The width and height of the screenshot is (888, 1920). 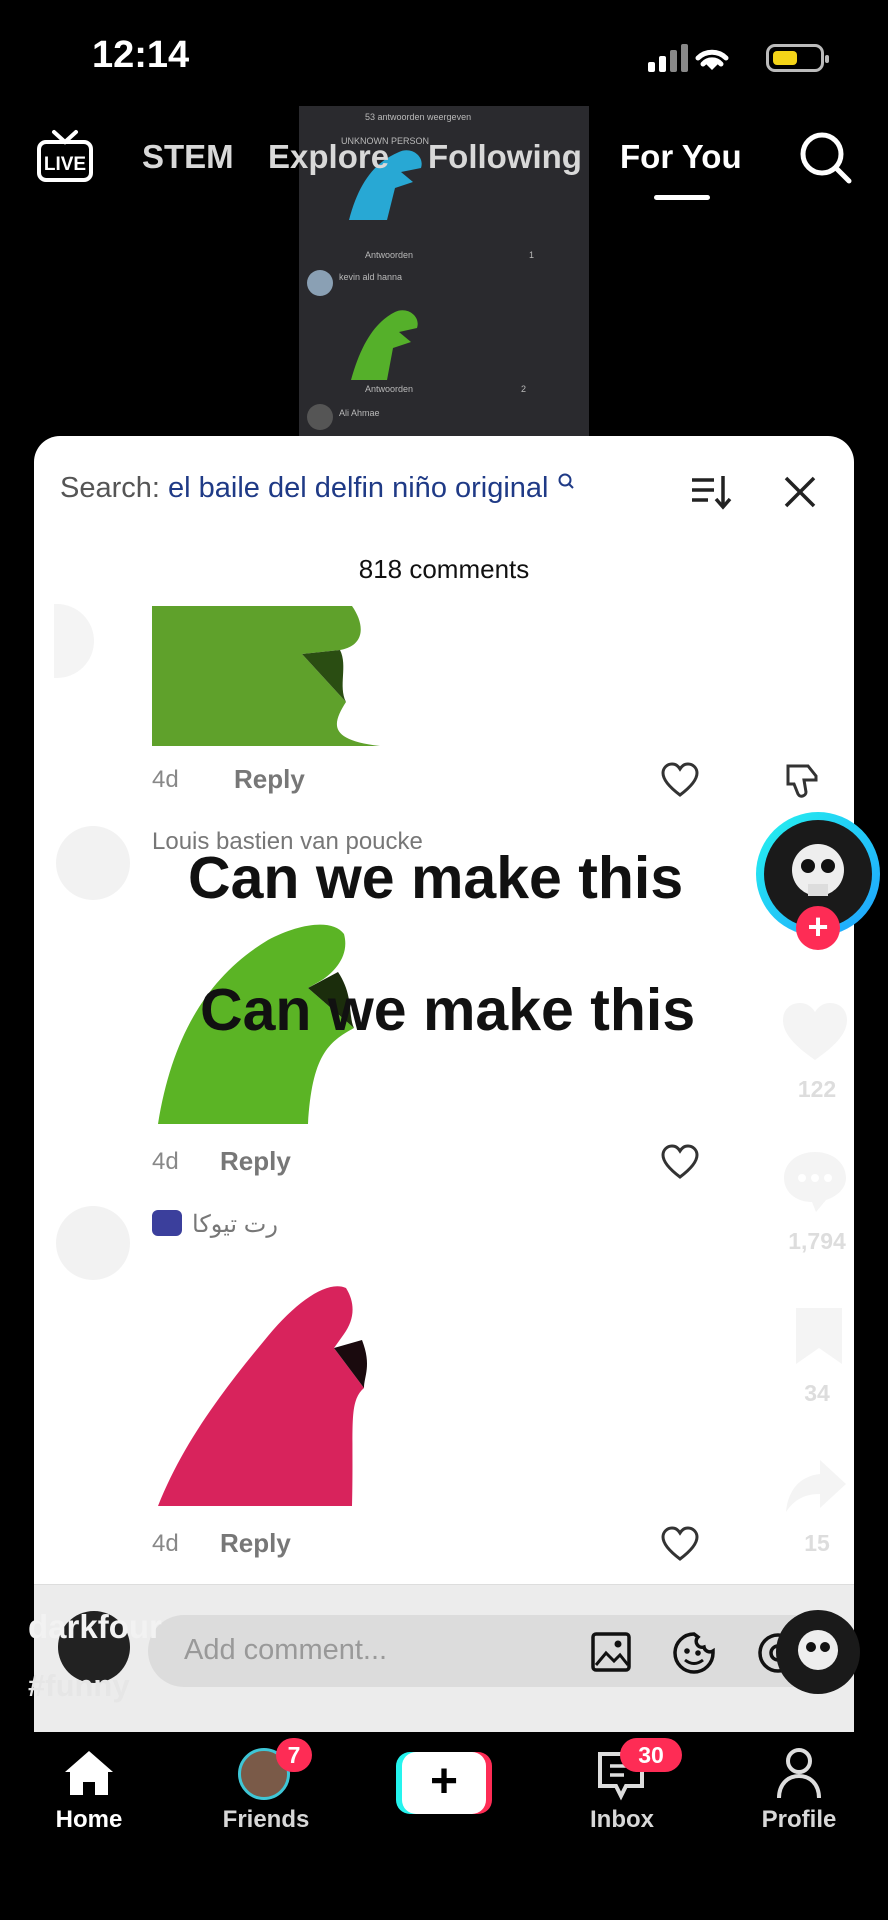 What do you see at coordinates (710, 492) in the screenshot?
I see `sort-icon` at bounding box center [710, 492].